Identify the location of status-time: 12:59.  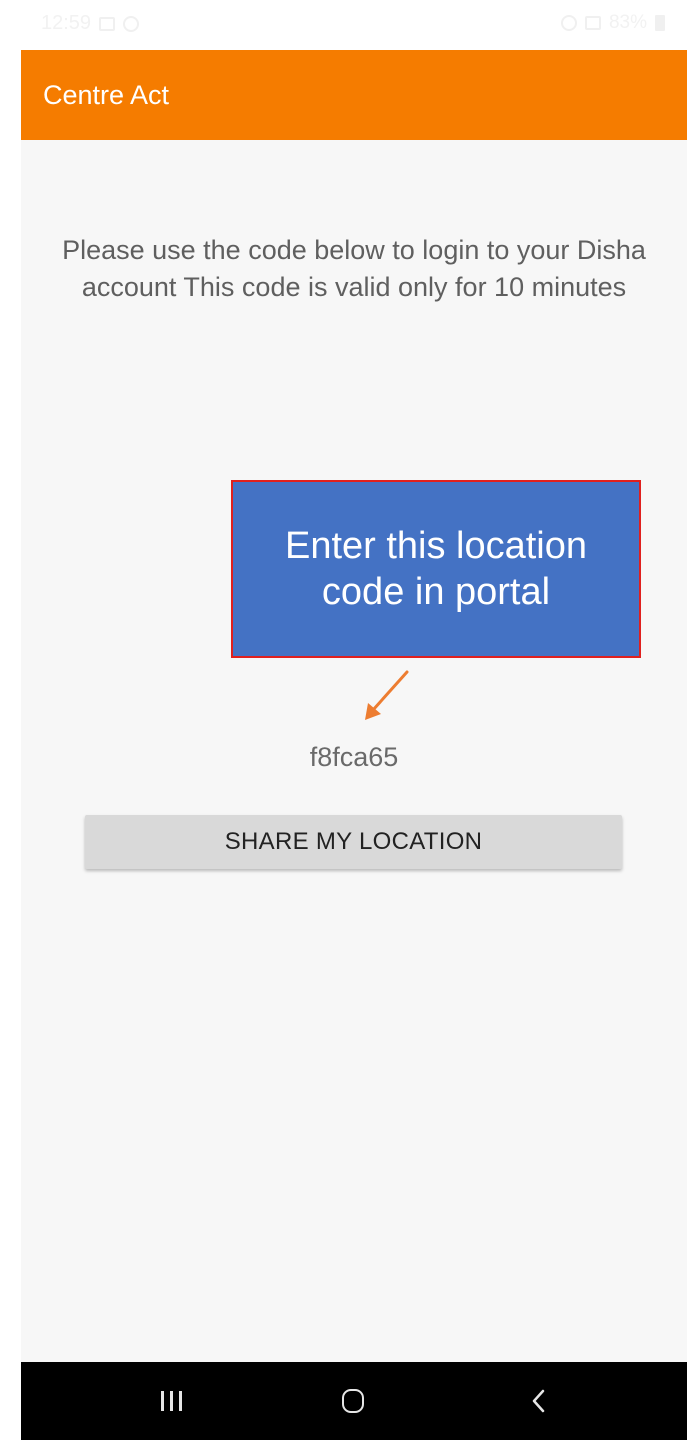
(66, 23).